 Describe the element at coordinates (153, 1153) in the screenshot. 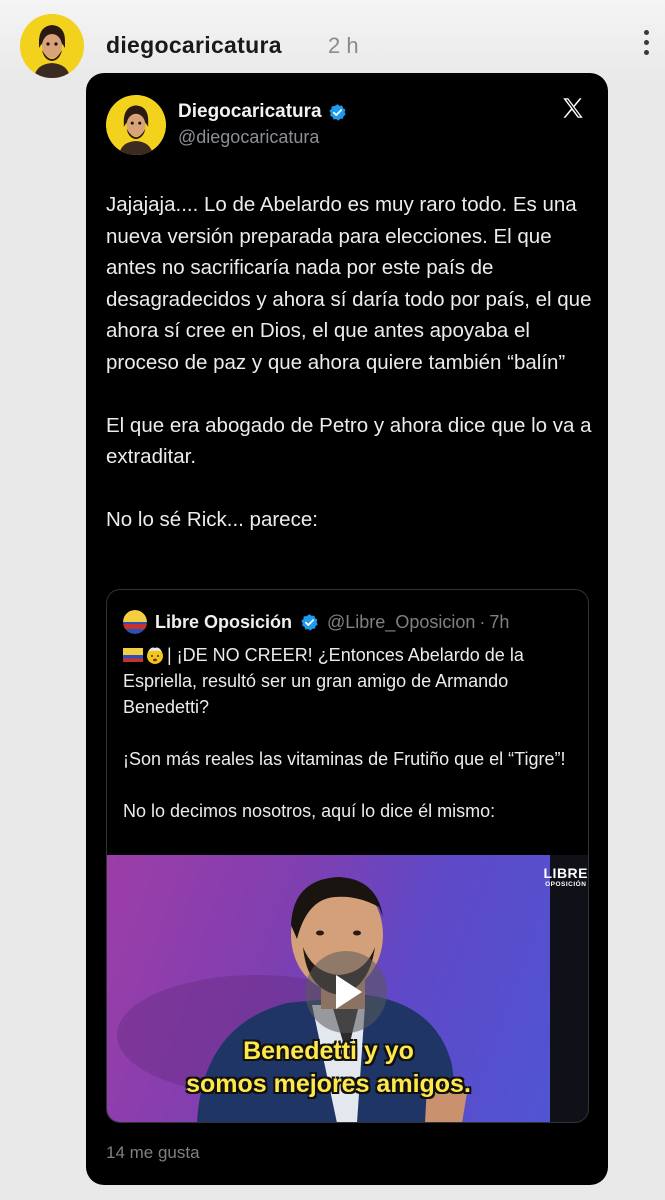

I see `likes-count: 14 me gusta` at that location.